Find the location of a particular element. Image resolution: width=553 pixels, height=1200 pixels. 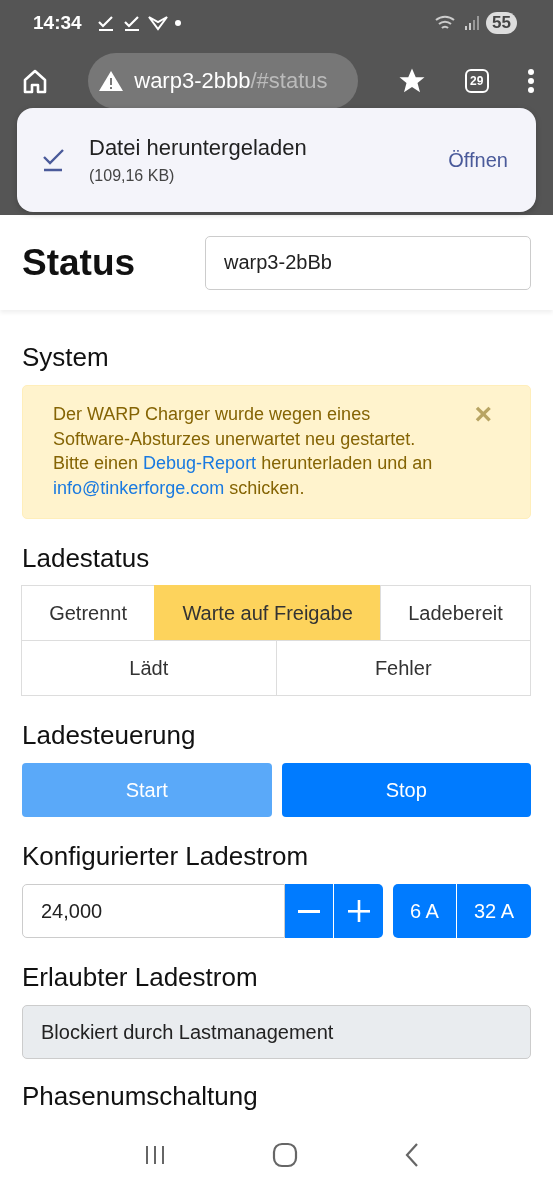

allowed-current-field: Blockiert durch Lastmanagement is located at coordinates (276, 1032).